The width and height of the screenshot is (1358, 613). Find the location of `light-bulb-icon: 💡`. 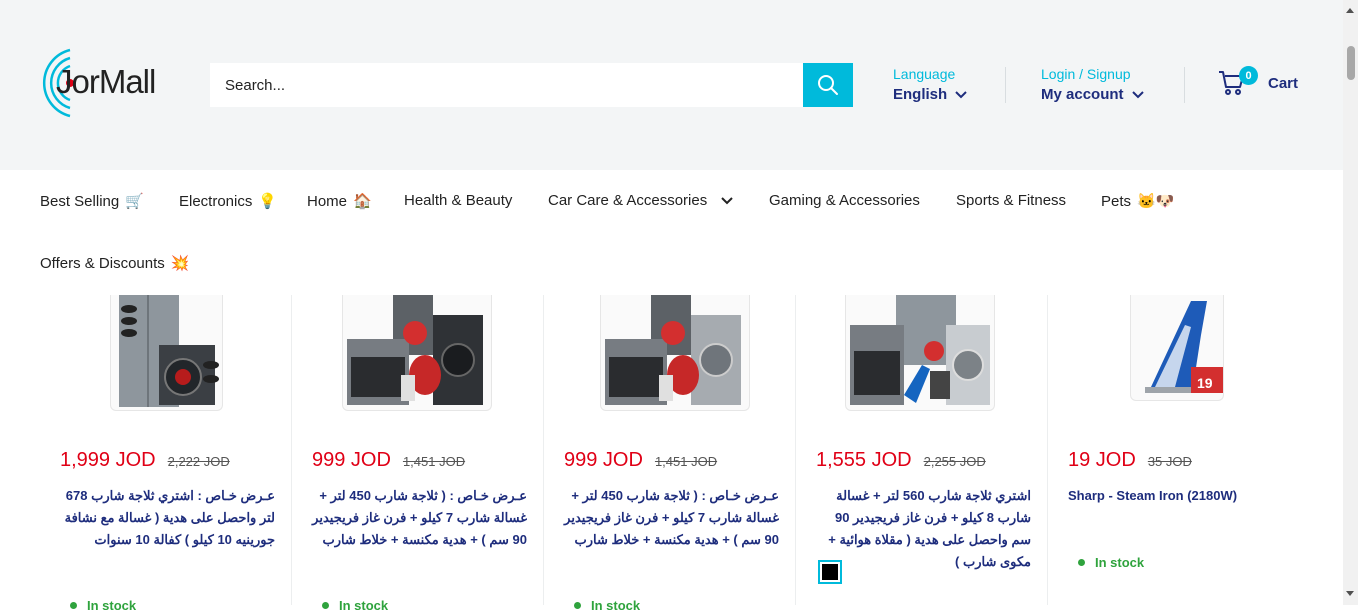

light-bulb-icon: 💡 is located at coordinates (268, 201).